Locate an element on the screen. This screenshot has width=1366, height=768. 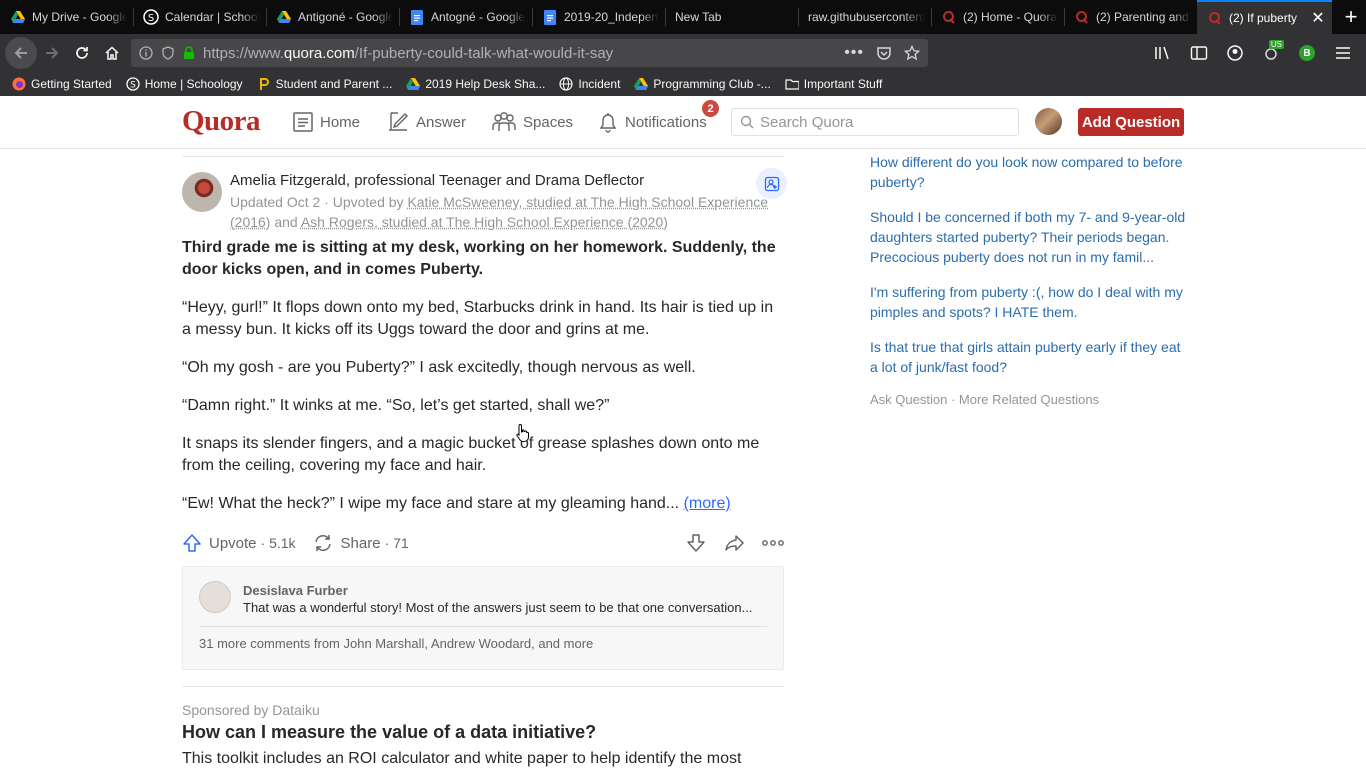
tab-title: 2019-20_Independ is located at coordinates (611, 17).